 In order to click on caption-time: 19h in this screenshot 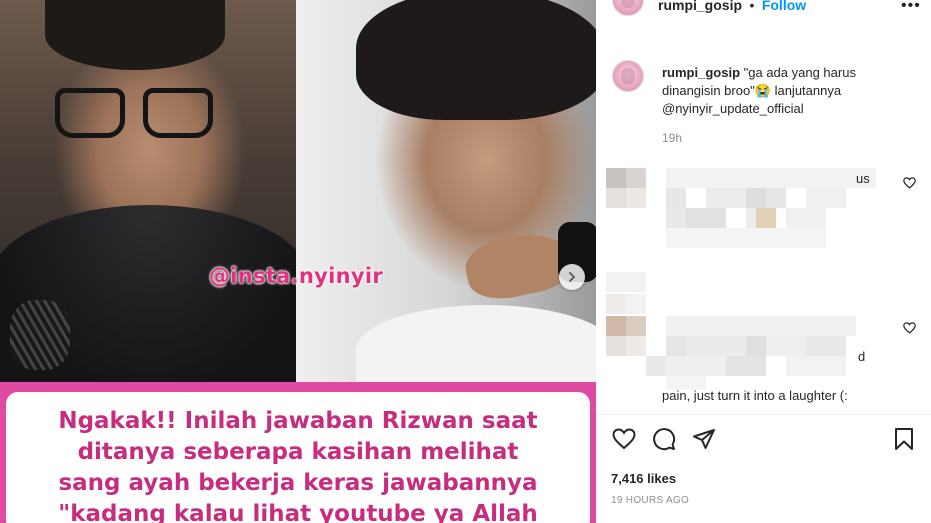, I will do `click(672, 138)`.